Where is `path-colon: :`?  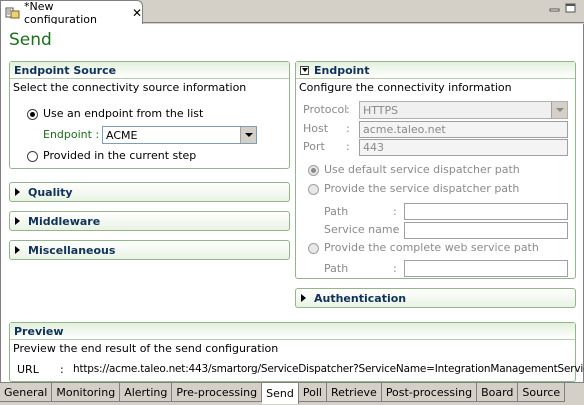
path-colon: : is located at coordinates (395, 211).